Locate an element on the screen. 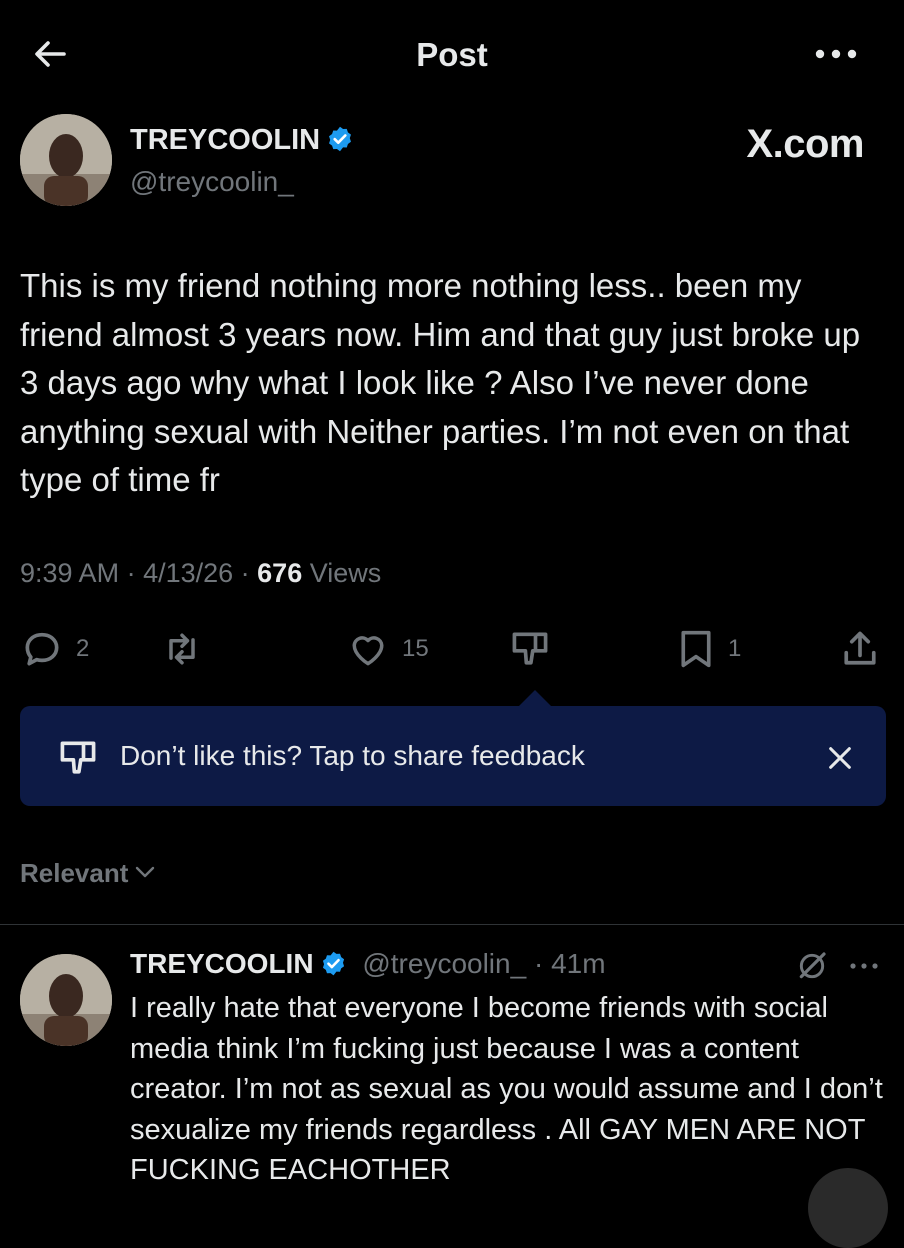 The width and height of the screenshot is (904, 1248). post-meta: 9:39 AM · 4/13/26 · 676 Views is located at coordinates (201, 573).